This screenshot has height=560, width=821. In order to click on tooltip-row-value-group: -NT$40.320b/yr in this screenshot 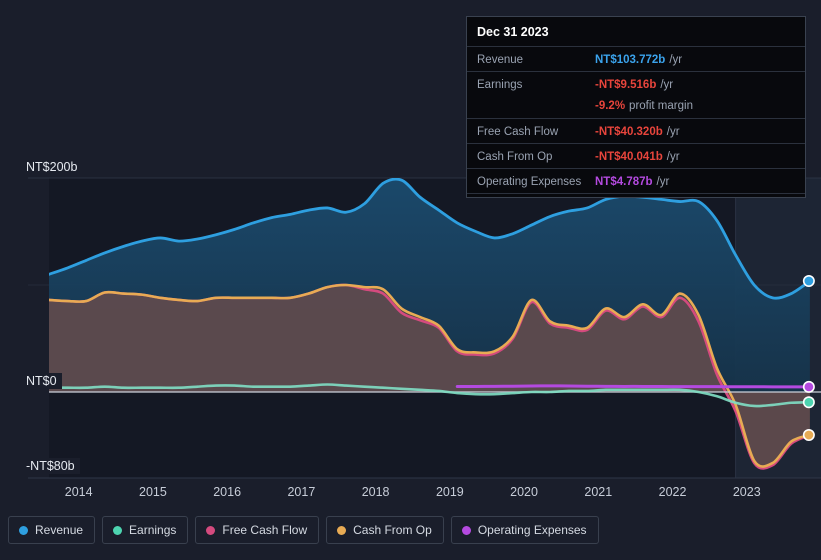, I will do `click(637, 131)`.